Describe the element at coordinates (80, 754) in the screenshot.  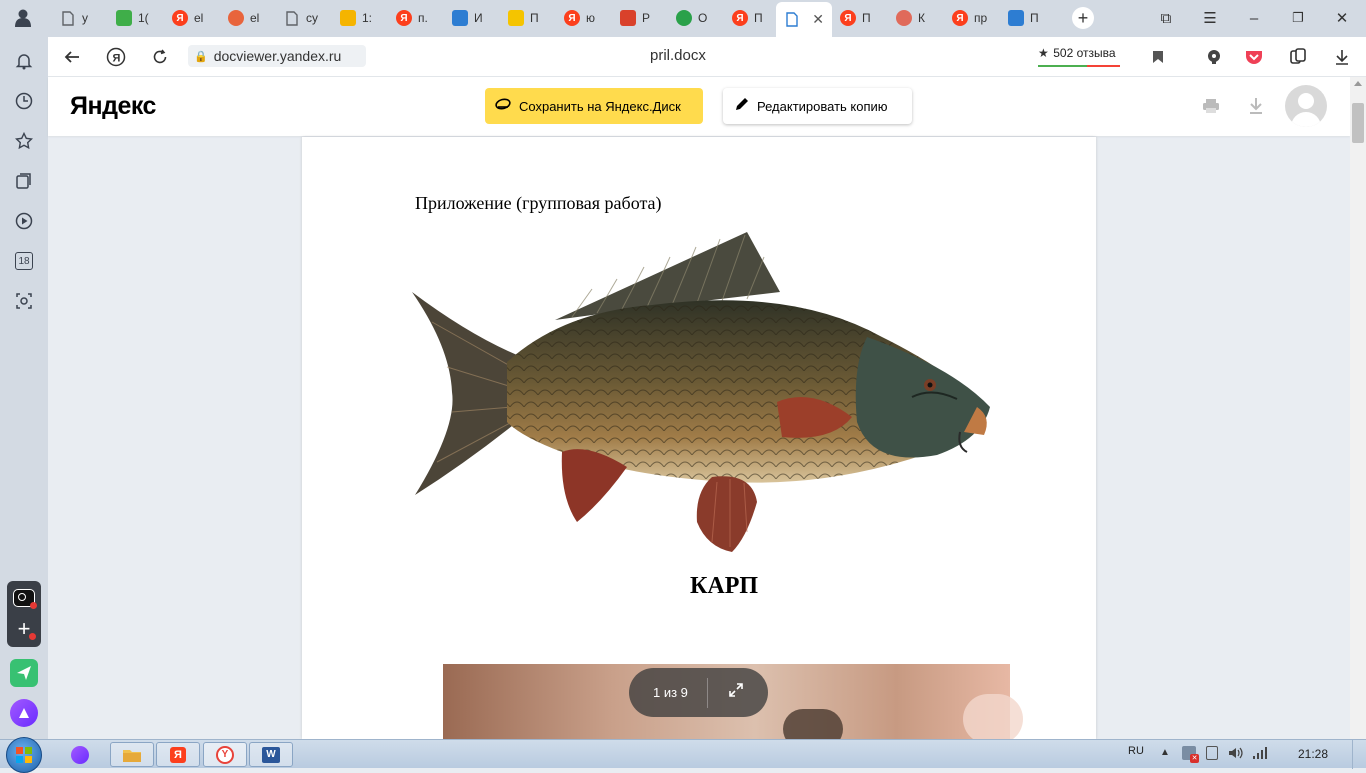
I see `taskbar-alice-icon` at that location.